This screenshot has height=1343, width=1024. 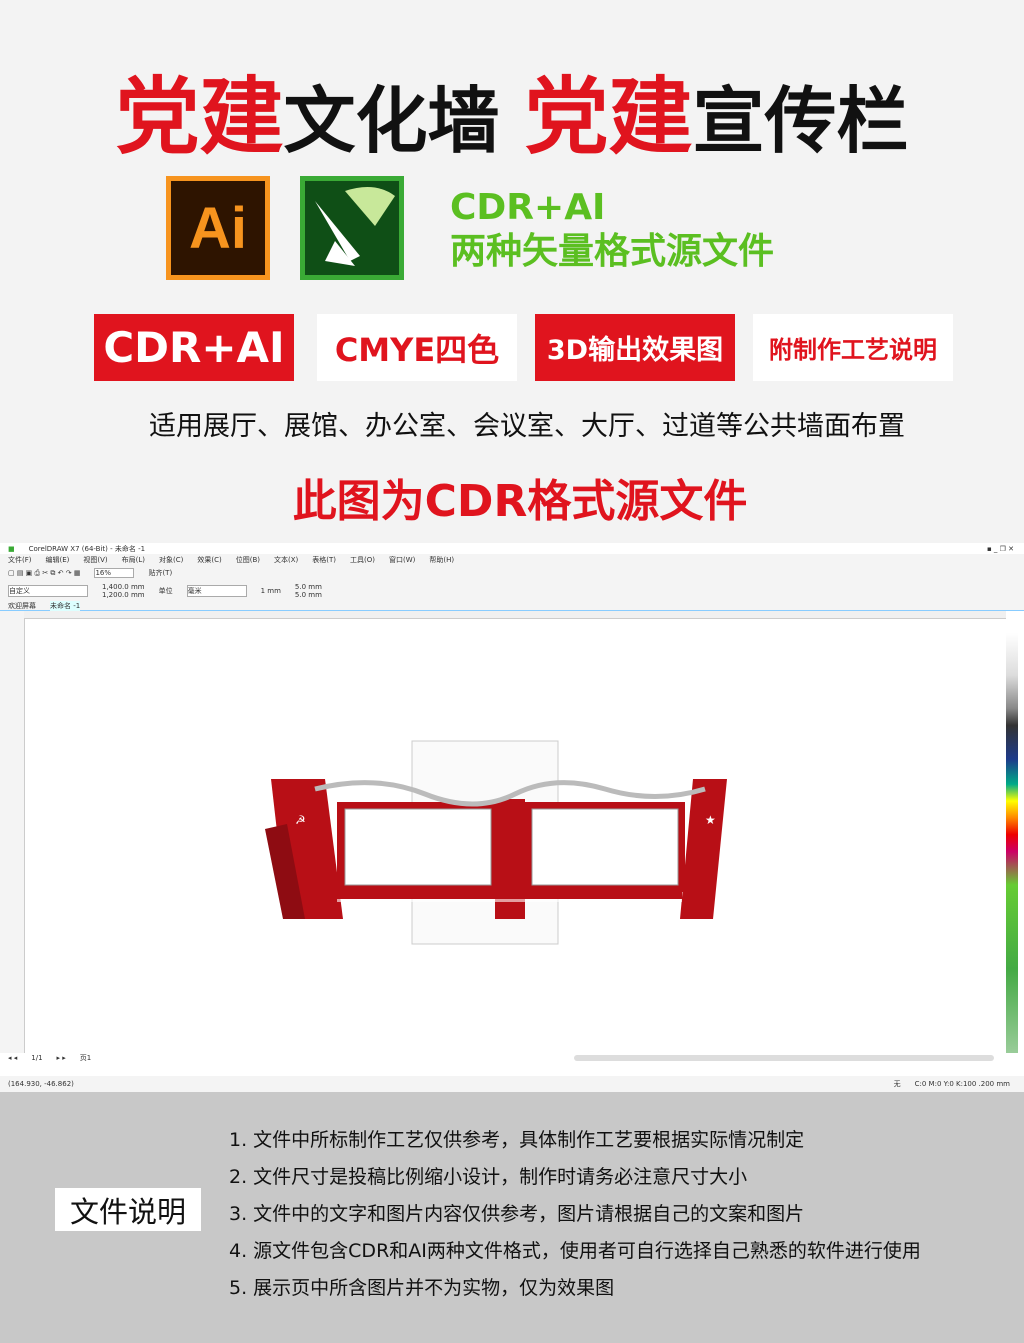 I want to click on menu-view: 视图(V), so click(x=95, y=560).